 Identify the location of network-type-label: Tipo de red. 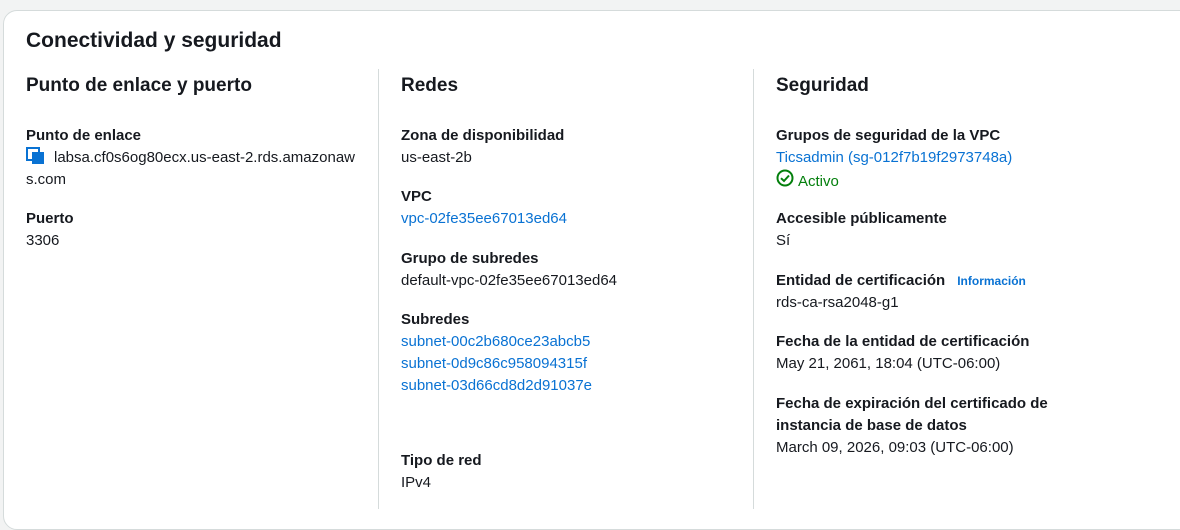
(441, 460).